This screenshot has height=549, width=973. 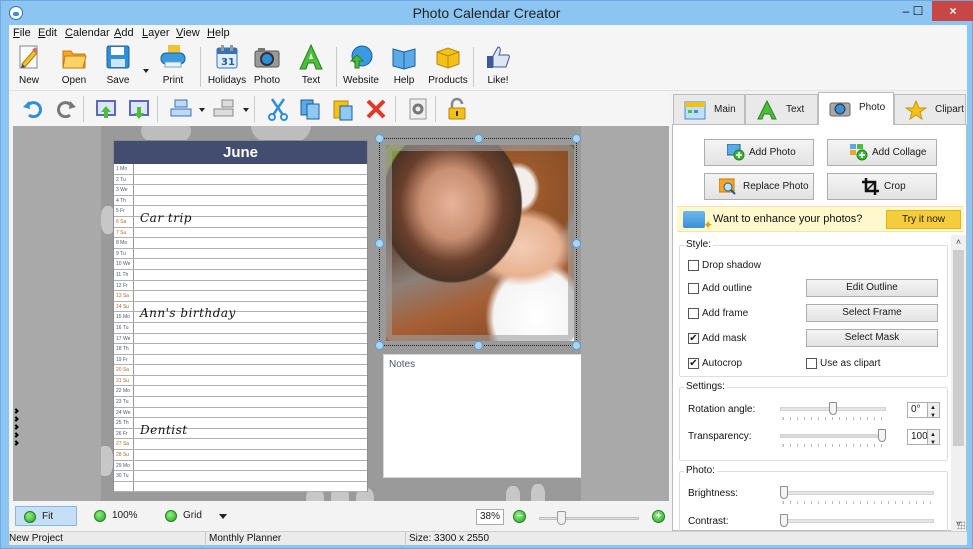 What do you see at coordinates (29, 67) in the screenshot?
I see `new-button: New` at bounding box center [29, 67].